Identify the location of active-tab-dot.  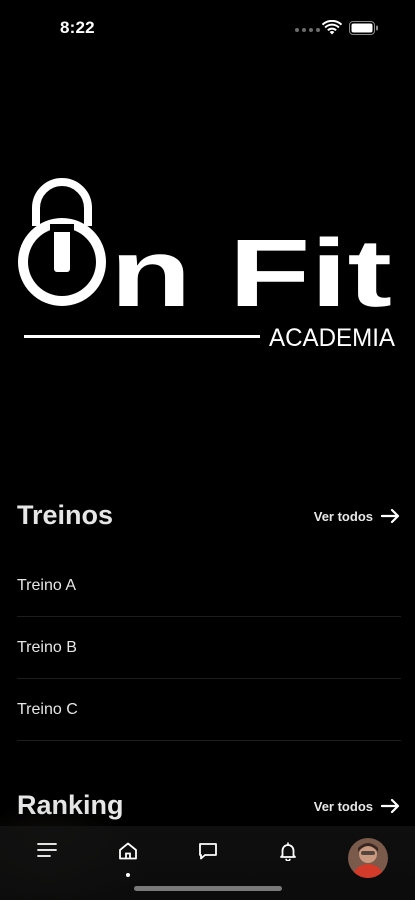
(128, 875).